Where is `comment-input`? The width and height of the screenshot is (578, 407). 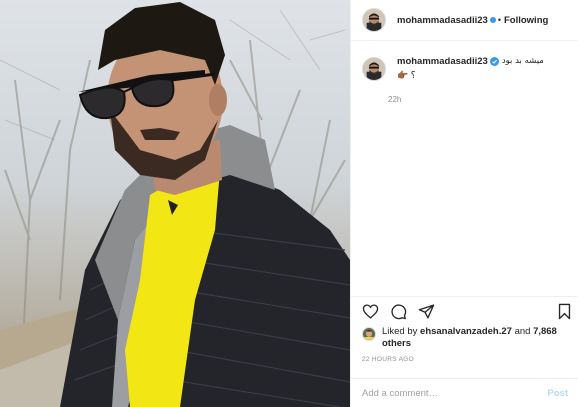 comment-input is located at coordinates (452, 393).